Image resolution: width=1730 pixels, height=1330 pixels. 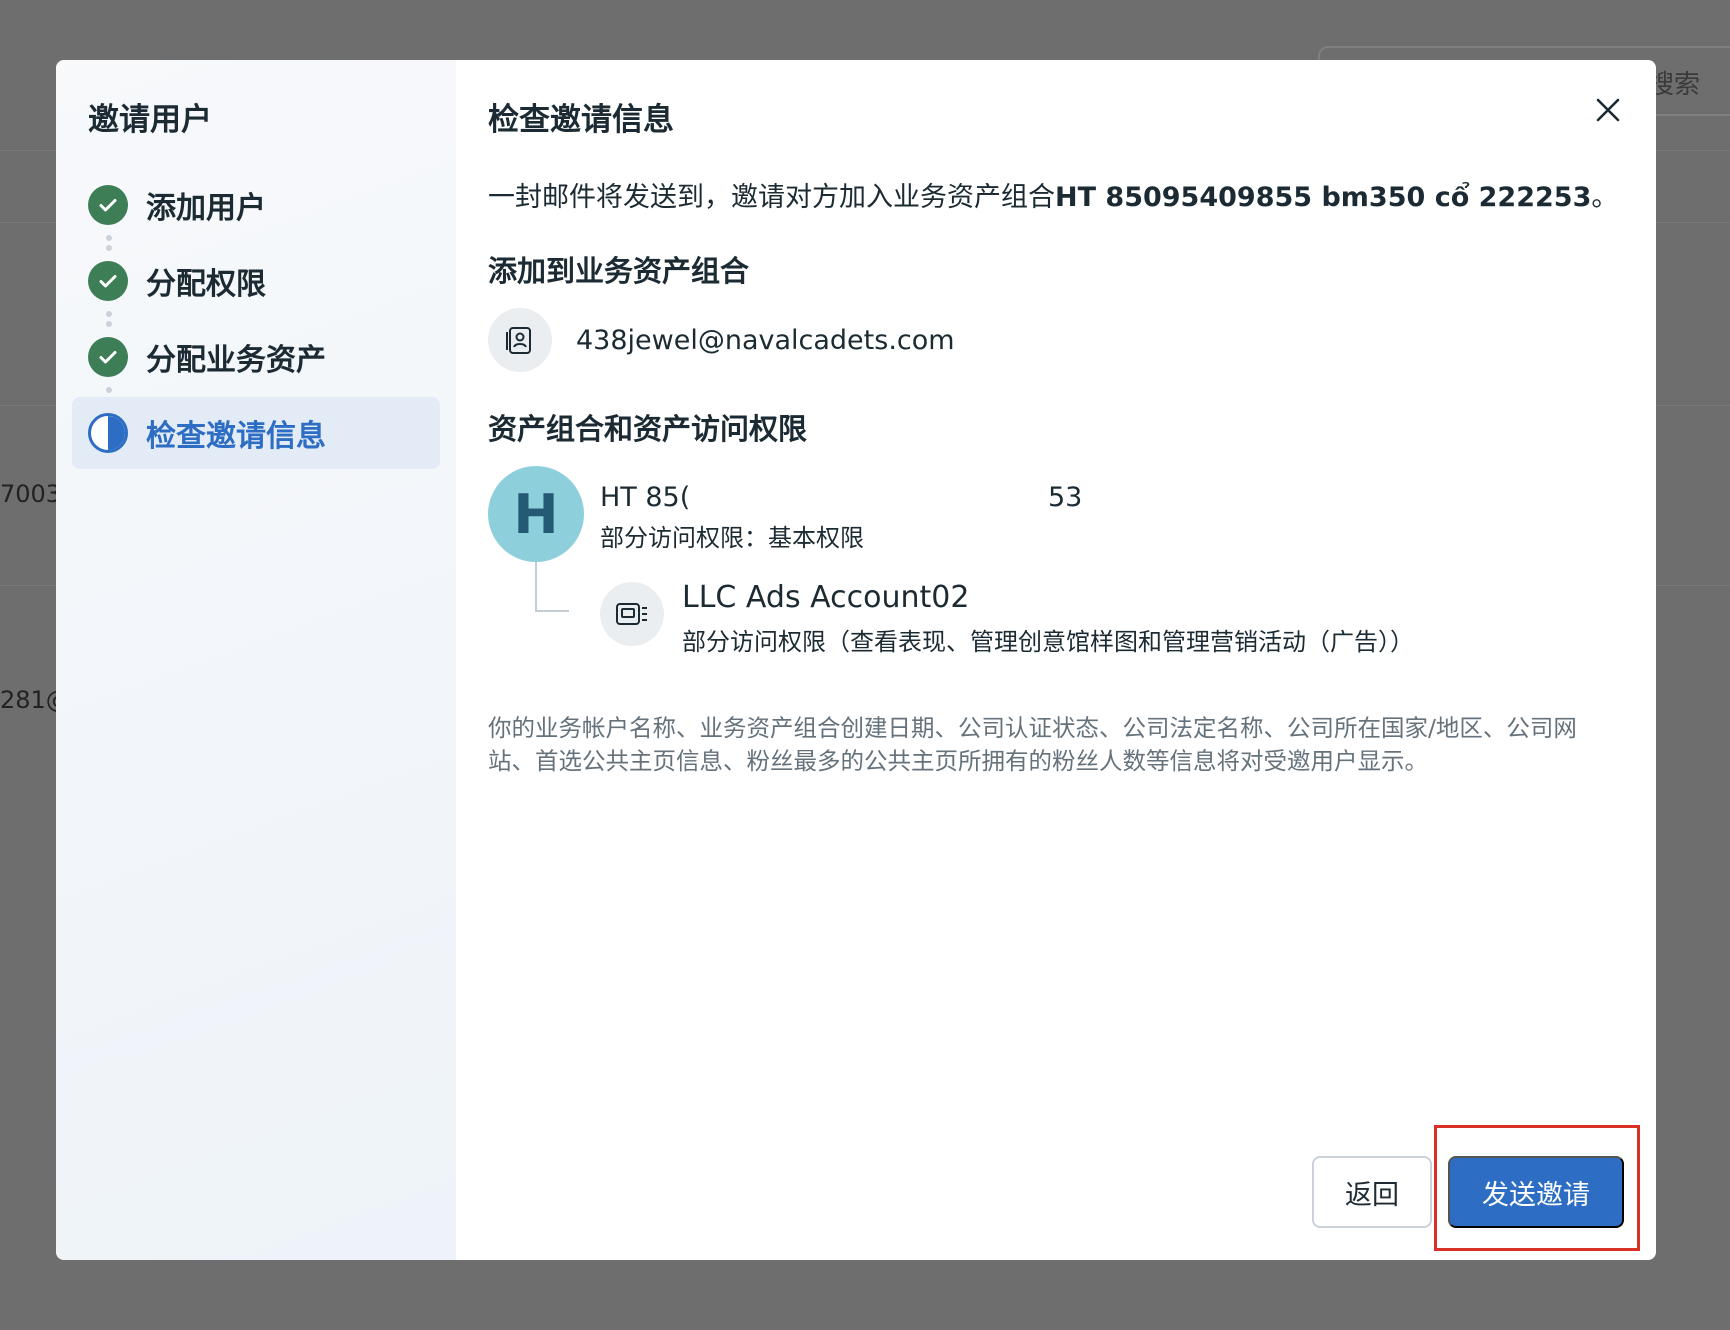 What do you see at coordinates (1323, 197) in the screenshot?
I see `portfolio-name-bold: HT 85095409855 bm350 cổ 222253` at bounding box center [1323, 197].